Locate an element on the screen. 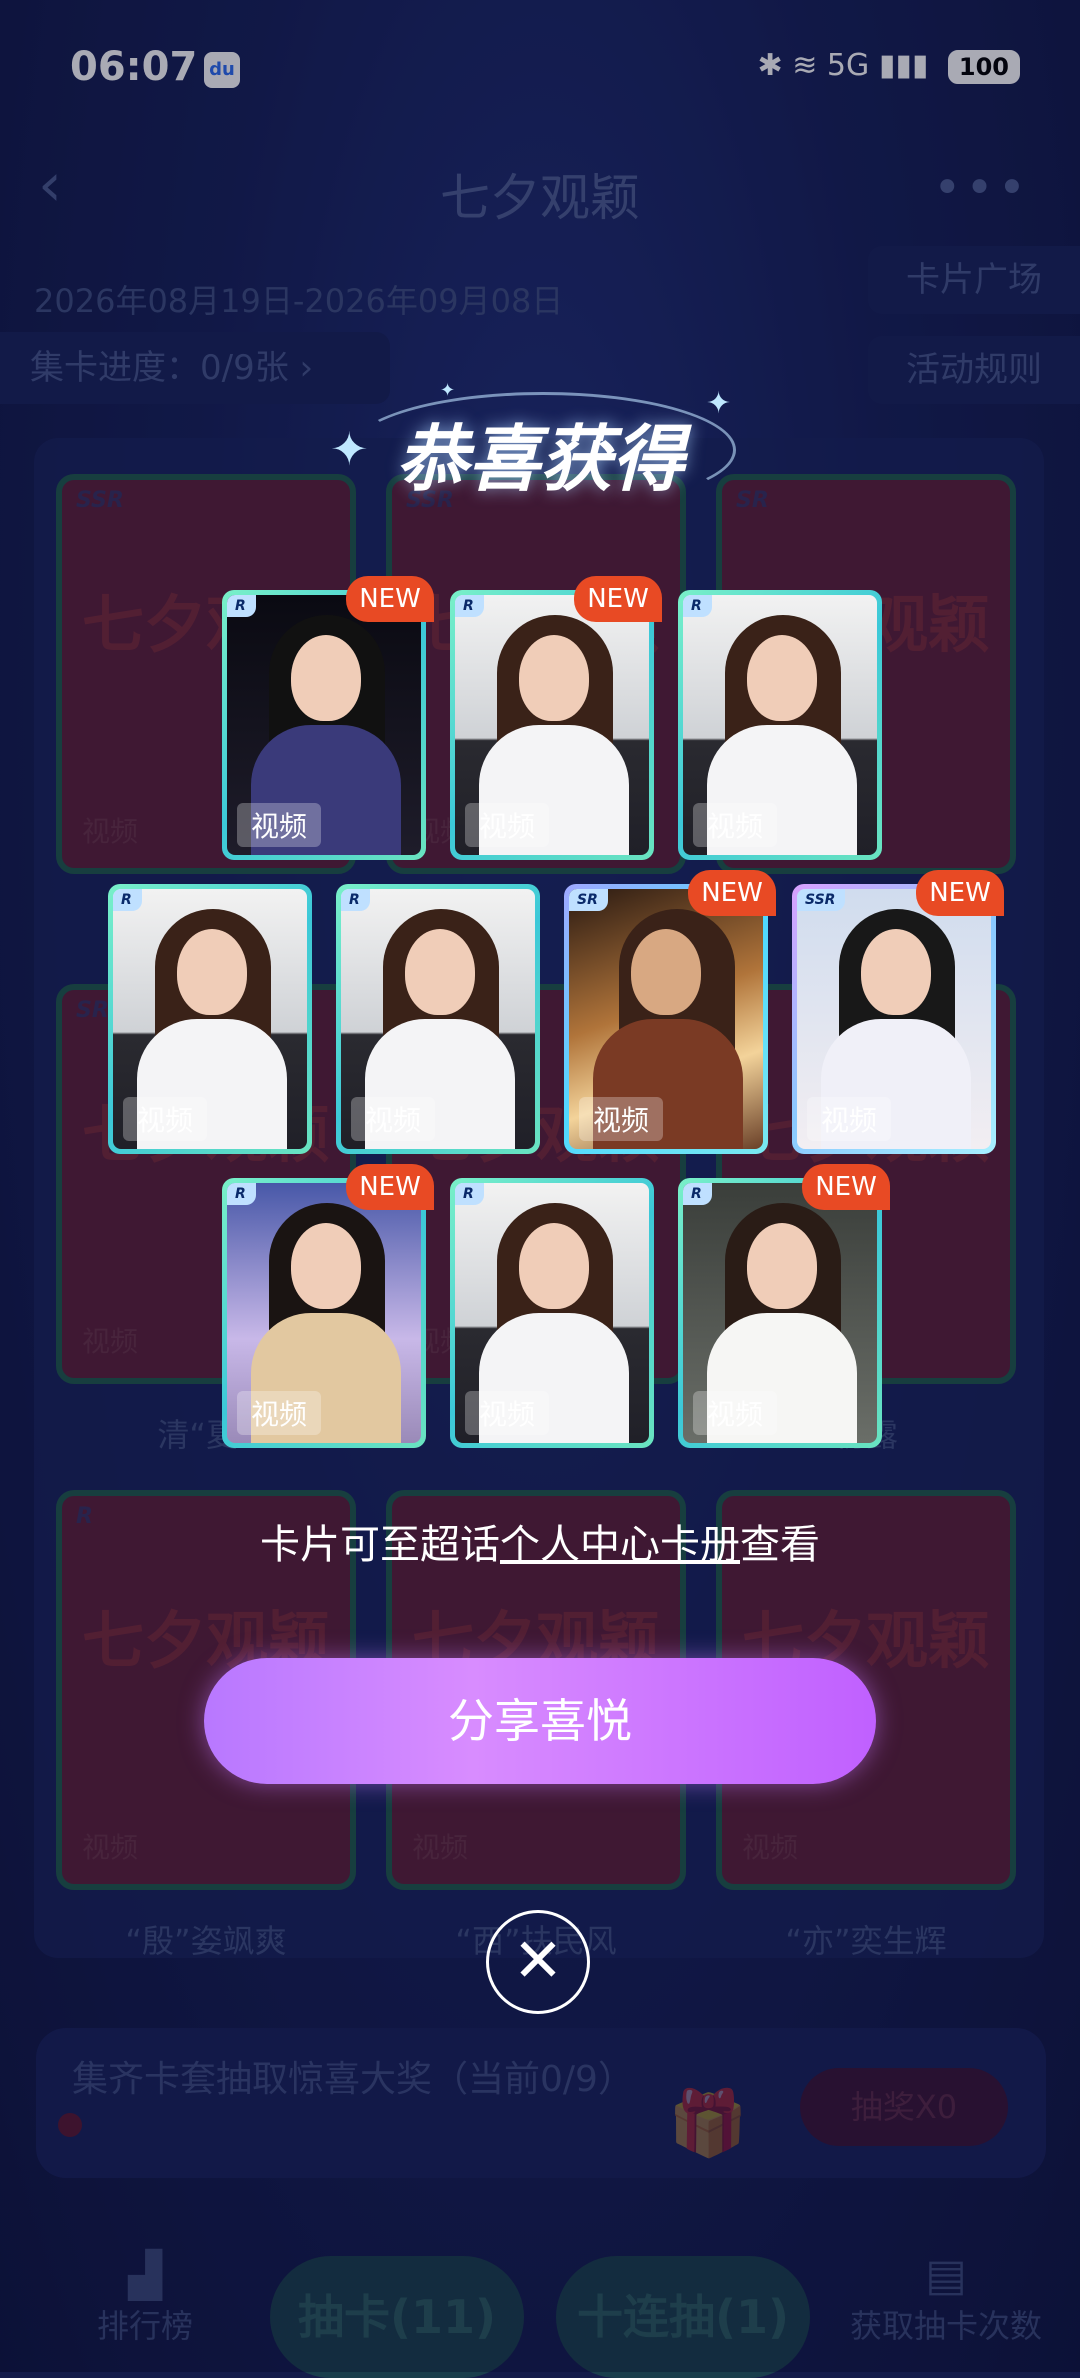  card-7: SSR 视频 NEW is located at coordinates (898, 1012).